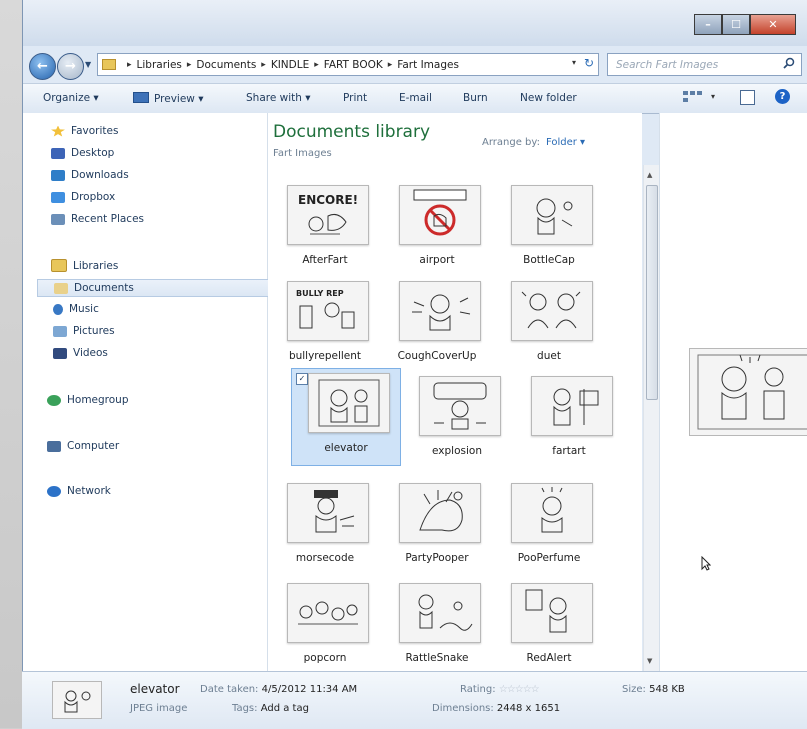 This screenshot has width=807, height=729. I want to click on print-button: Print, so click(355, 98).